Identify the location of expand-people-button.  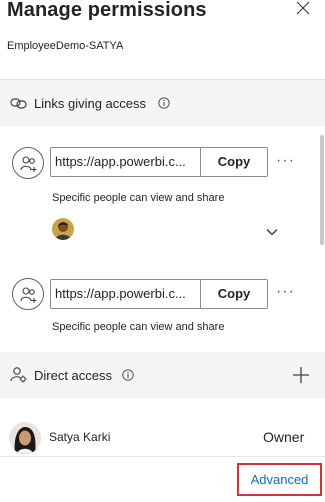
(272, 232).